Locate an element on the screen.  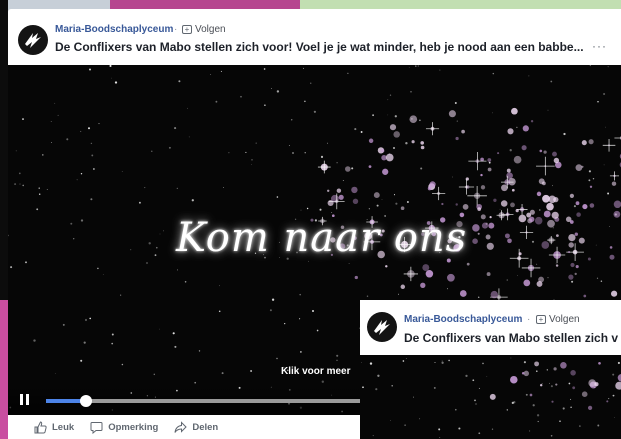
page-avatar is located at coordinates (33, 40).